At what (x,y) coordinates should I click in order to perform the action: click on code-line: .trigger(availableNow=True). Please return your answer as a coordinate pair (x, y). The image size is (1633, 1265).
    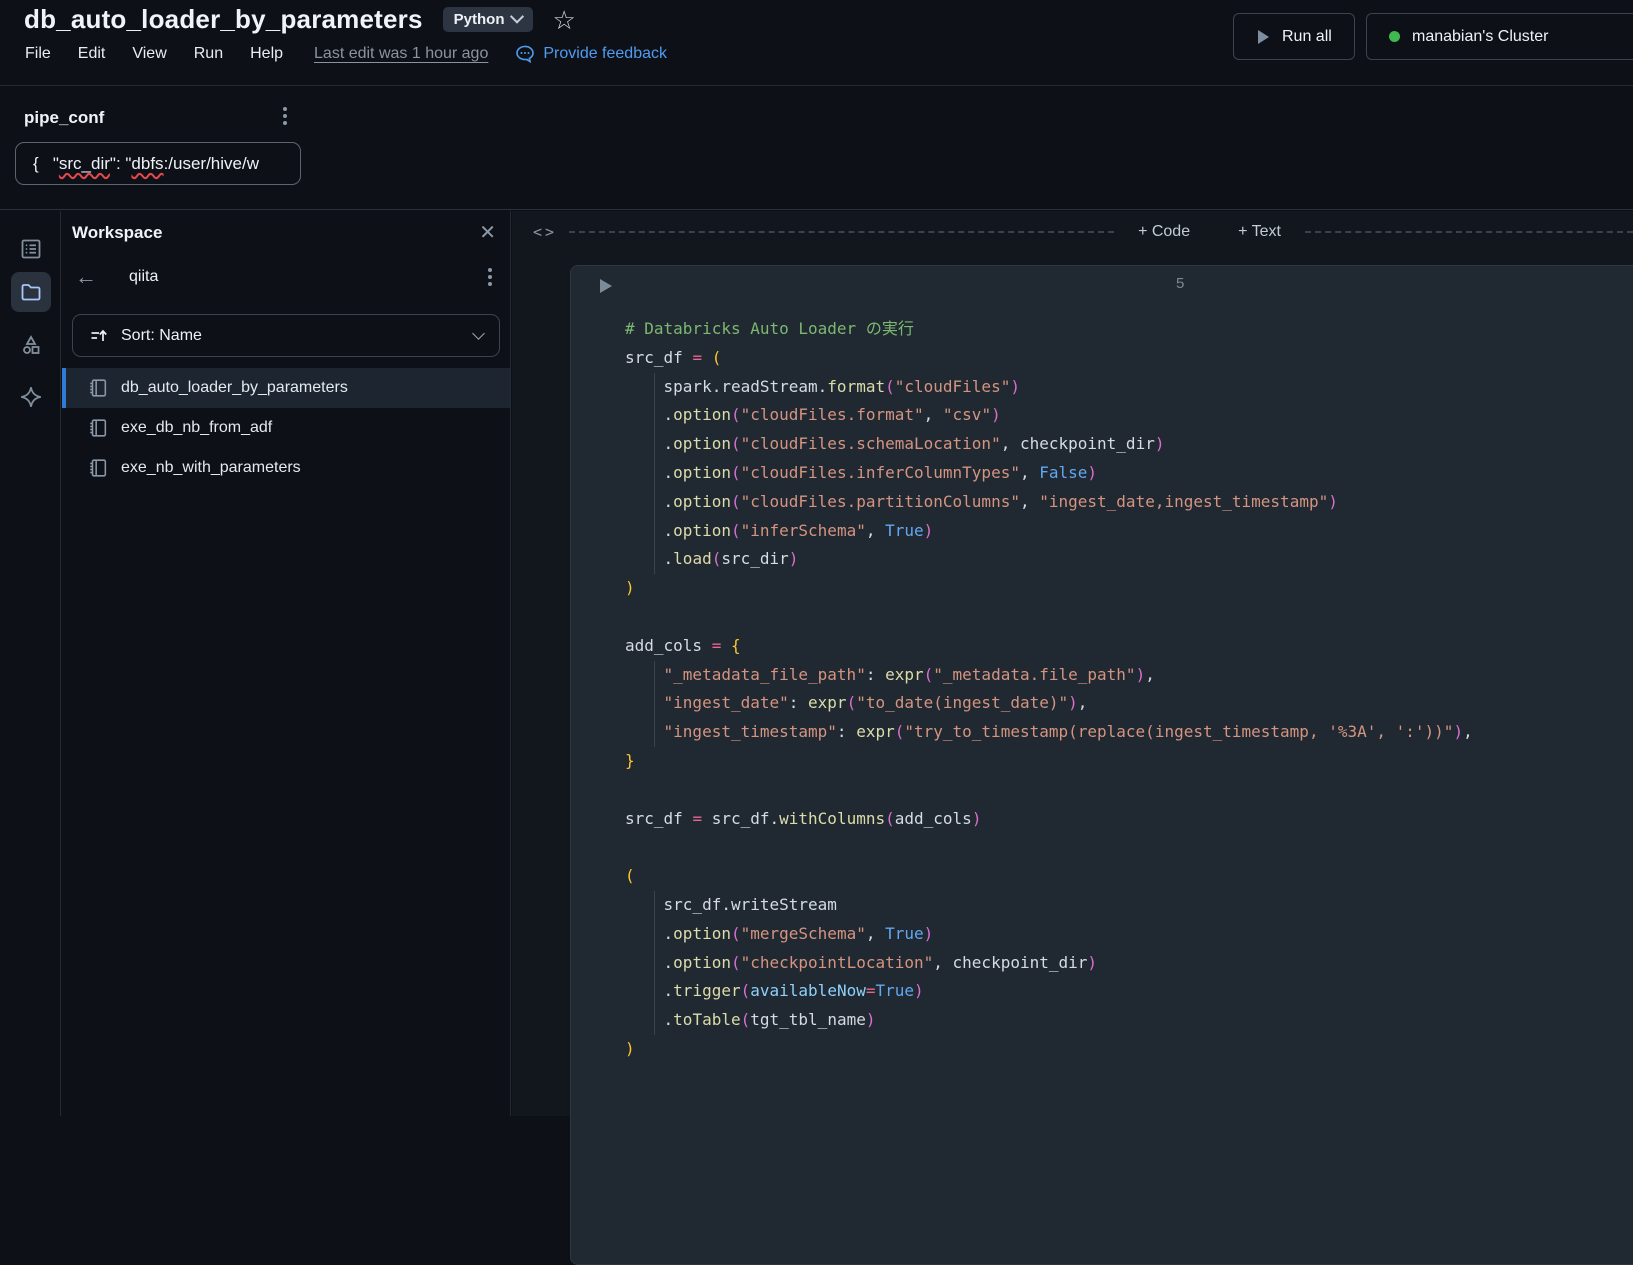
    Looking at the image, I should click on (774, 991).